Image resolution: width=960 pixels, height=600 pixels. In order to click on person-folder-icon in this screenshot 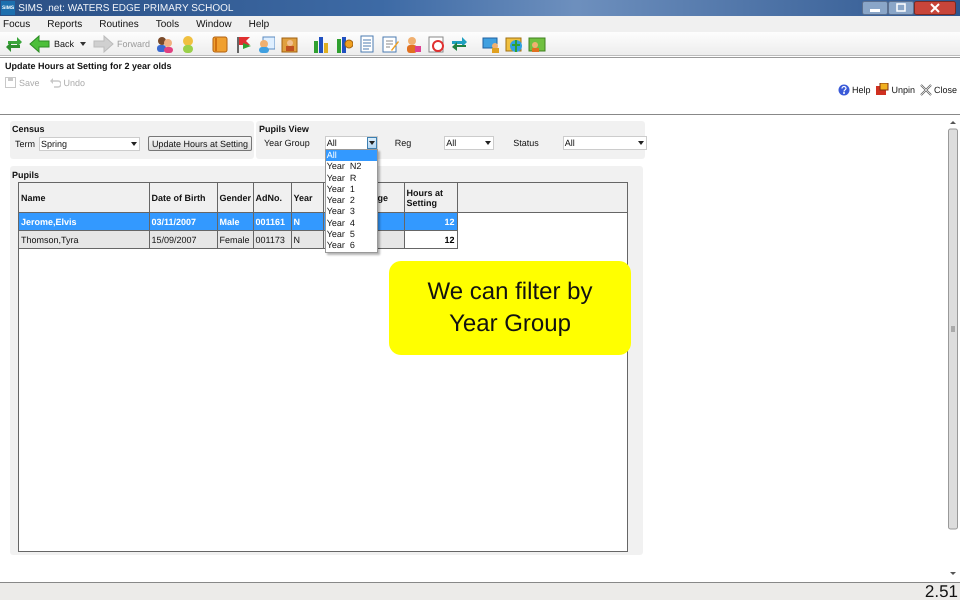, I will do `click(289, 43)`.